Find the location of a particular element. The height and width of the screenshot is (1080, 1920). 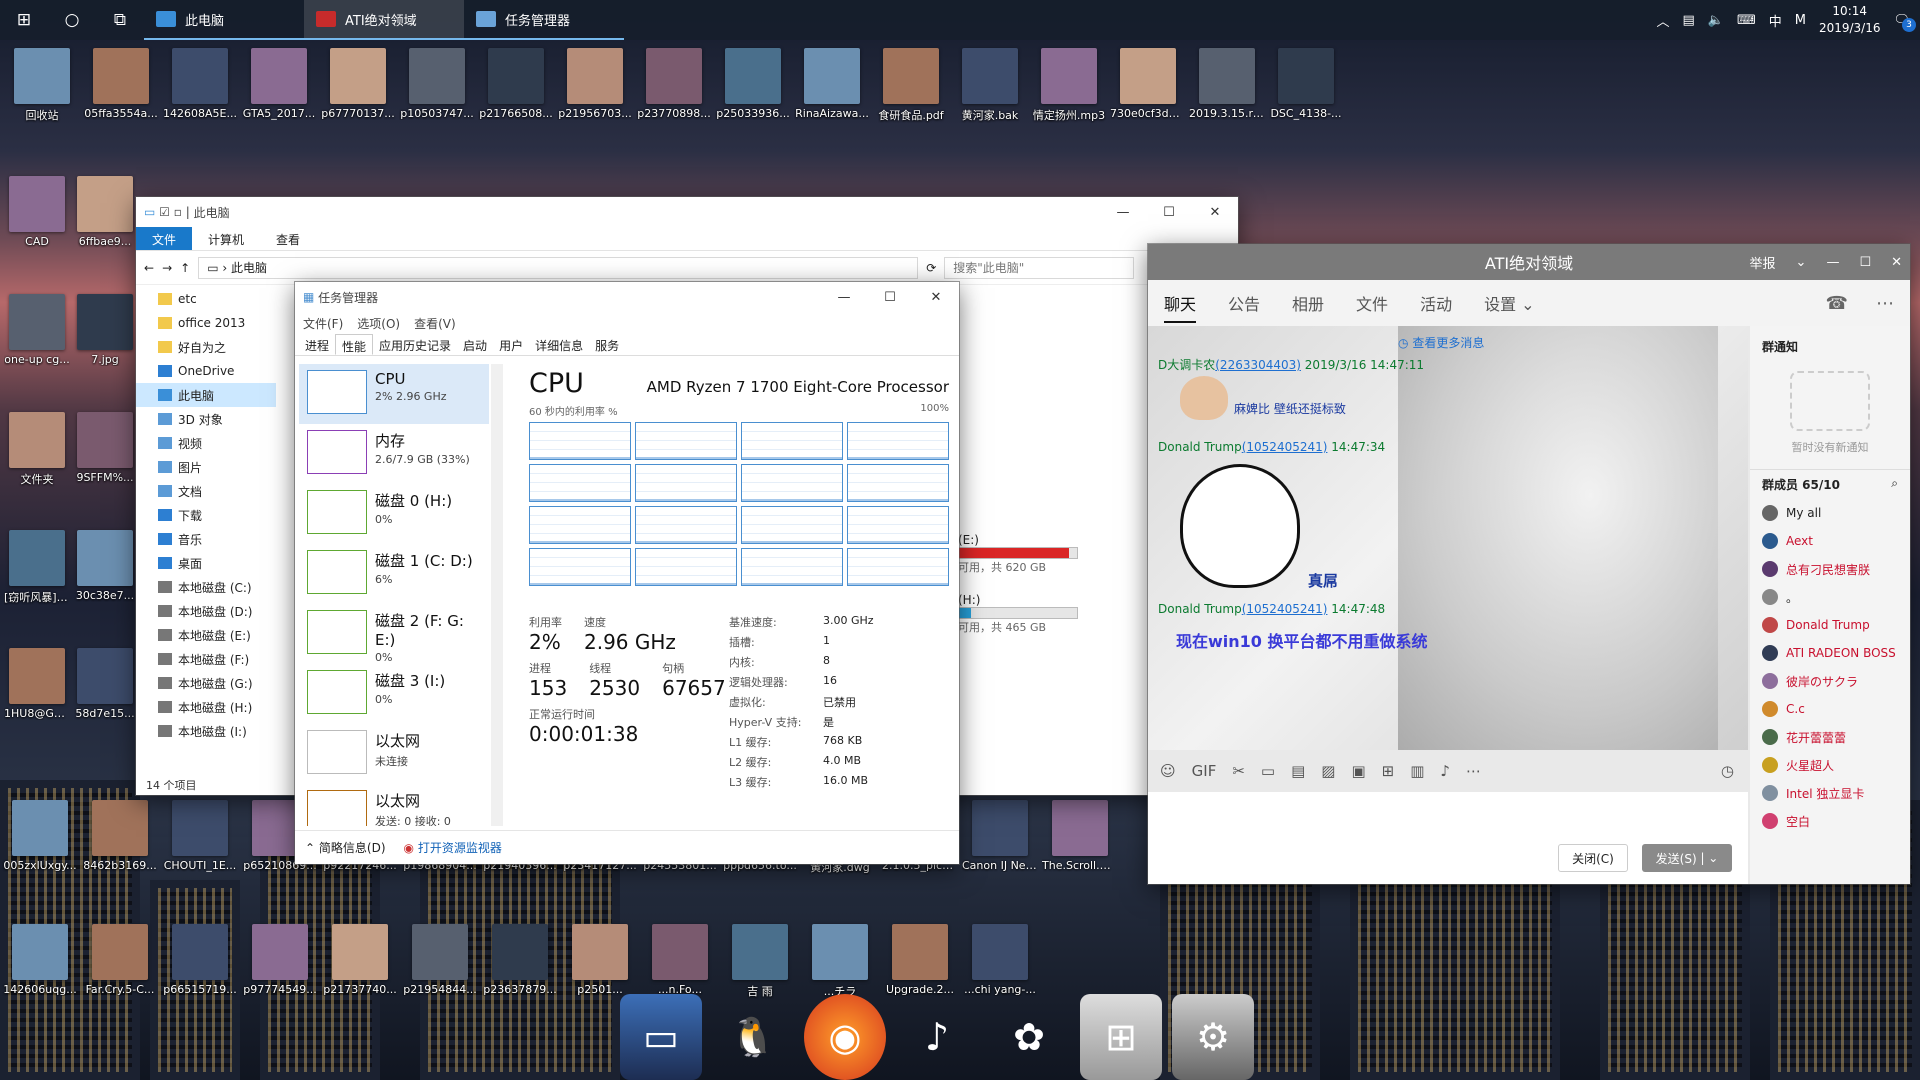

member-row: 火星超人 is located at coordinates (1830, 765).